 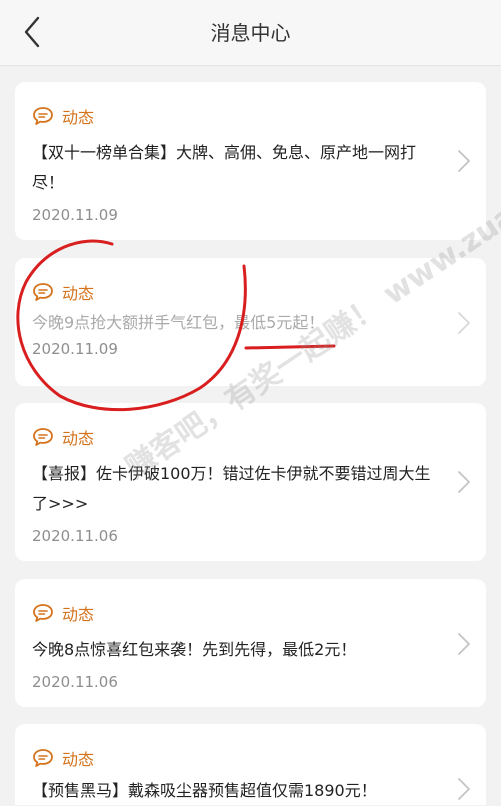 I want to click on message-text: 今晚8点惊喜红包来袭！先到先得，最低2元！, so click(x=194, y=649).